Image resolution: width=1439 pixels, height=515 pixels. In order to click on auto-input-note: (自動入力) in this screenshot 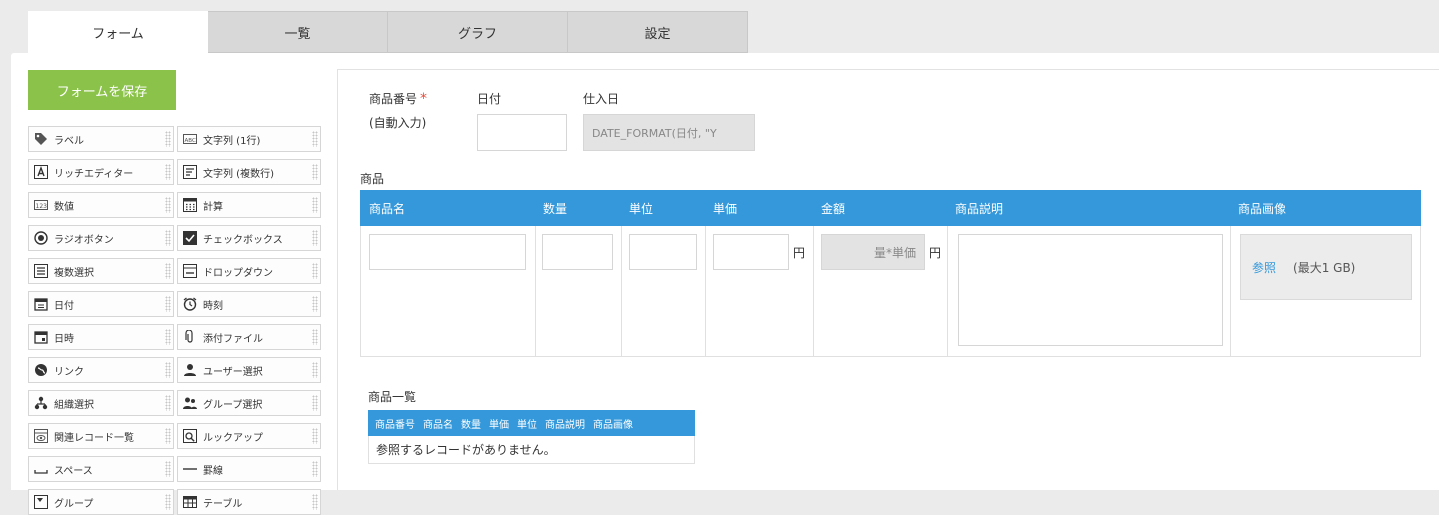, I will do `click(398, 123)`.